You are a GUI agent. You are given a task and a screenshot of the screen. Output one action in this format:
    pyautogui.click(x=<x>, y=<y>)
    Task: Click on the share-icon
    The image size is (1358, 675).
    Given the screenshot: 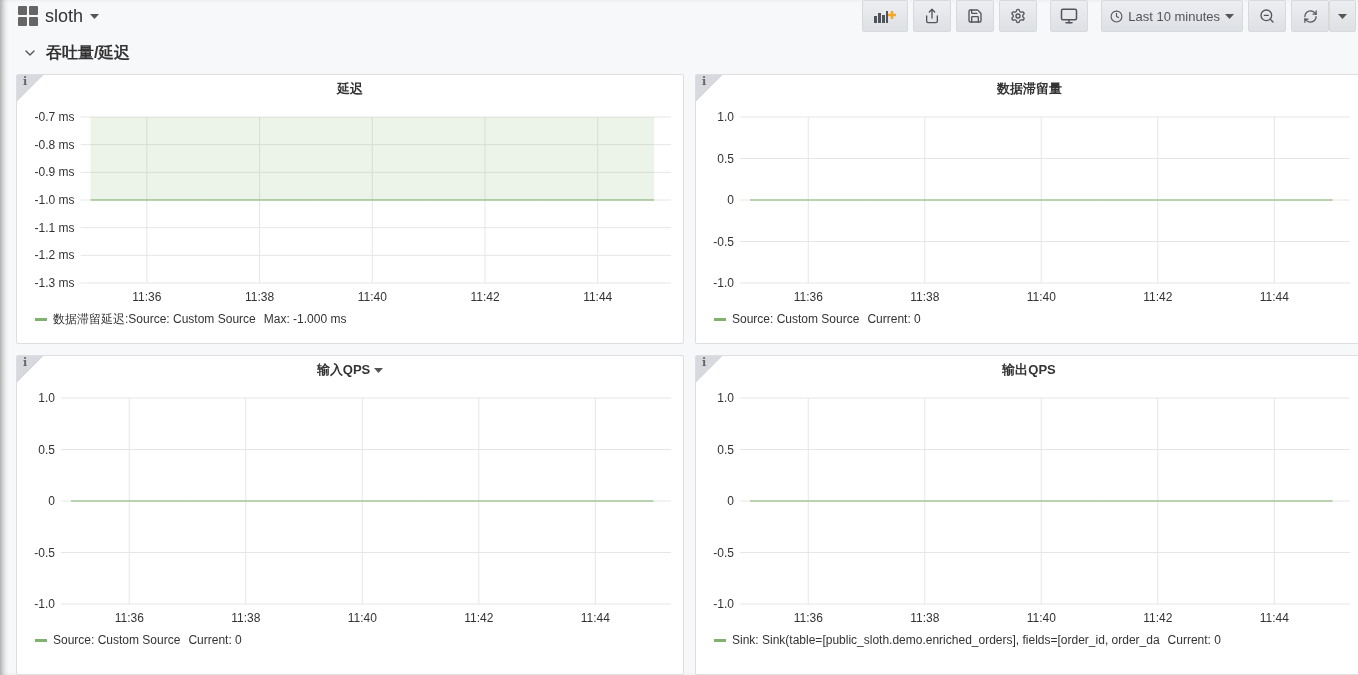 What is the action you would take?
    pyautogui.click(x=932, y=16)
    